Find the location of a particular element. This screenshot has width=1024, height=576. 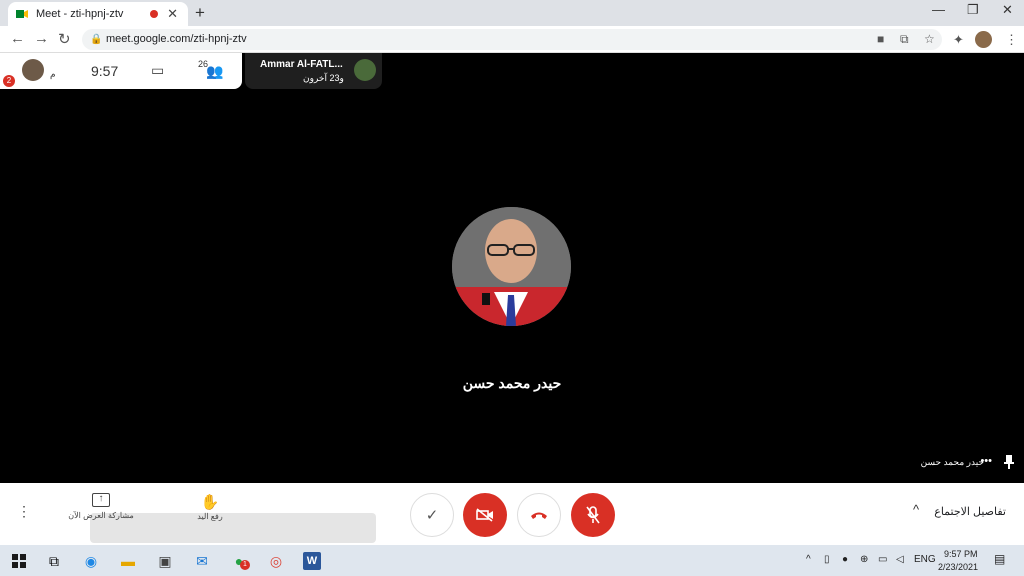

word-icon: W is located at coordinates (312, 561).